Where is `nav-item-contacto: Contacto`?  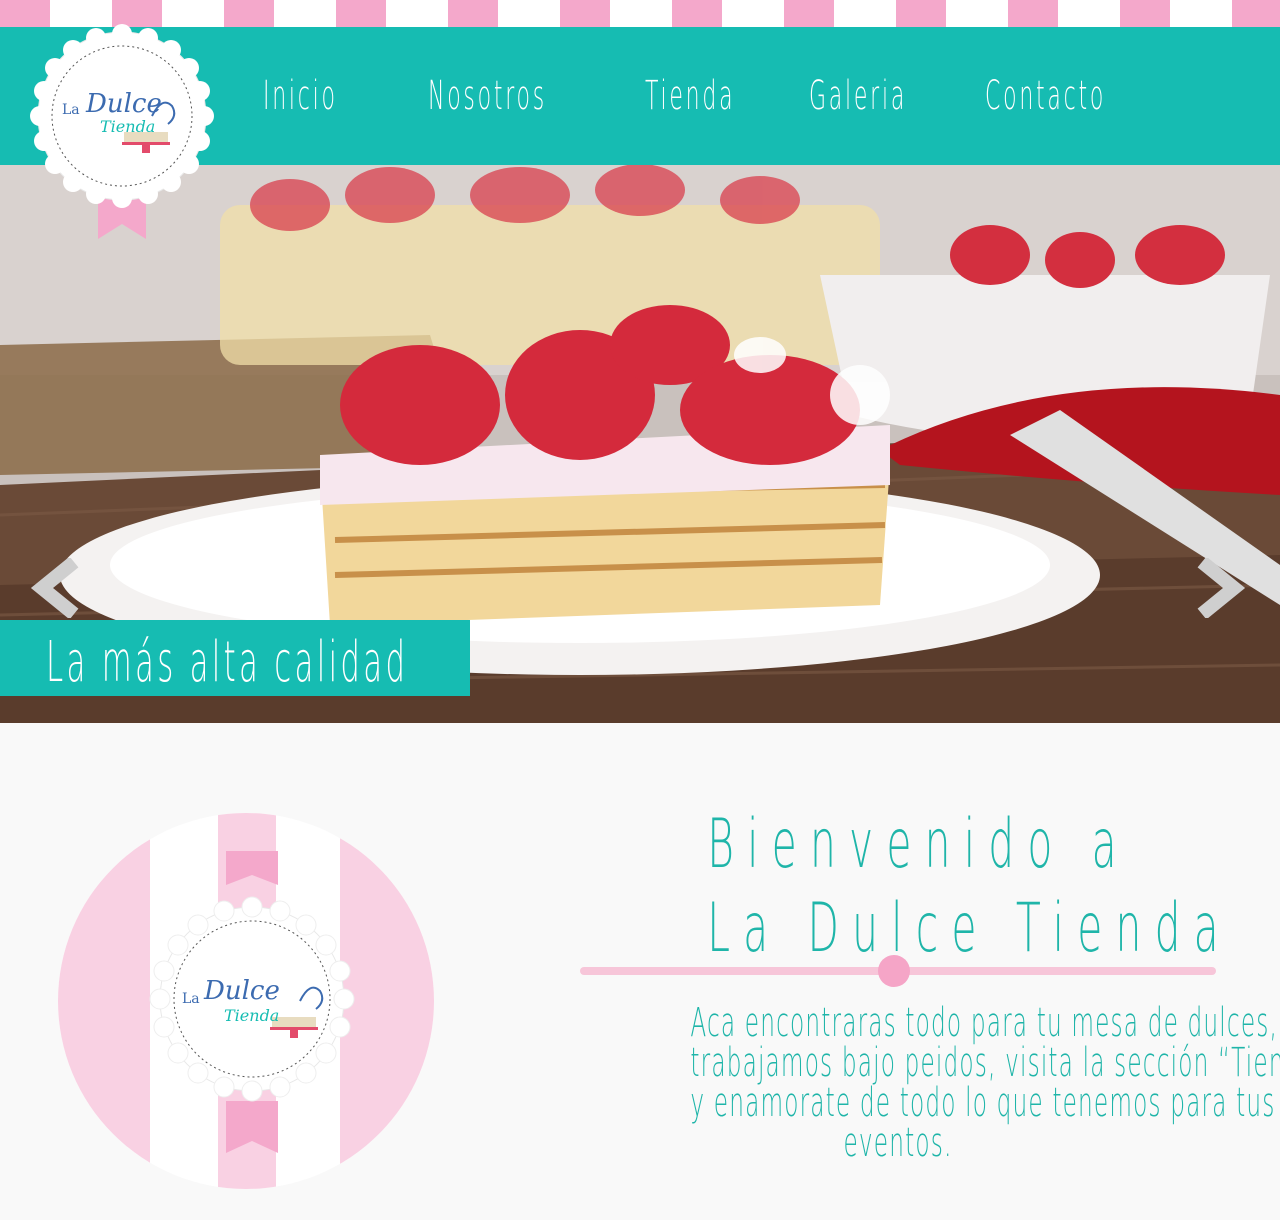 nav-item-contacto: Contacto is located at coordinates (1045, 96).